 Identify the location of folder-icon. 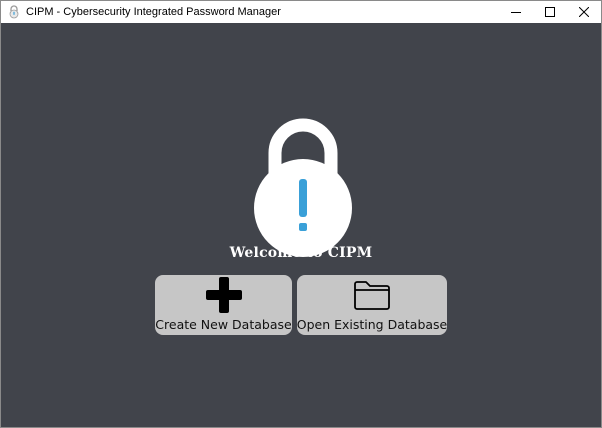
(372, 295).